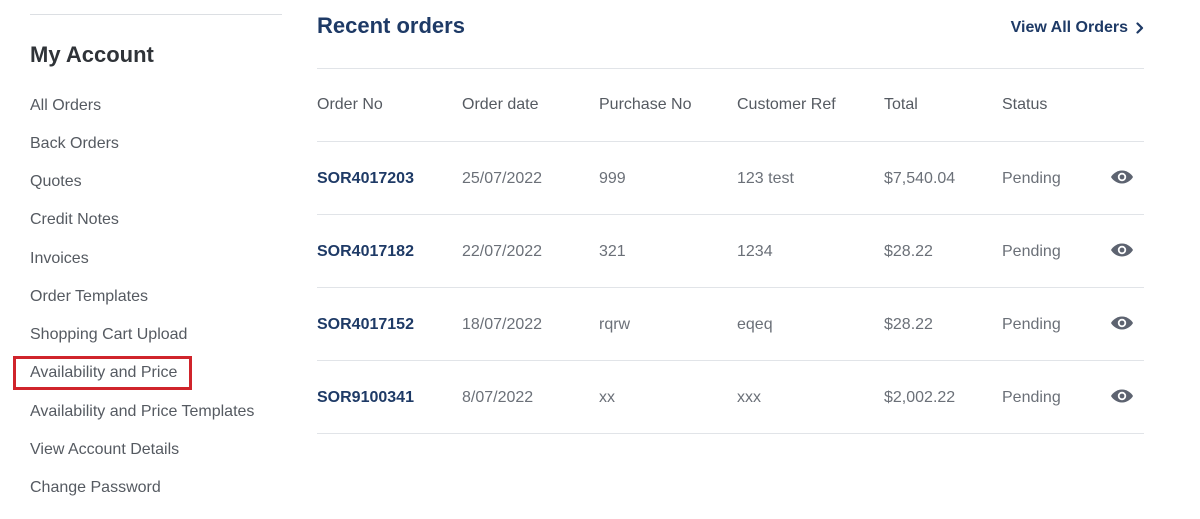  I want to click on chevron-right-icon, so click(1140, 28).